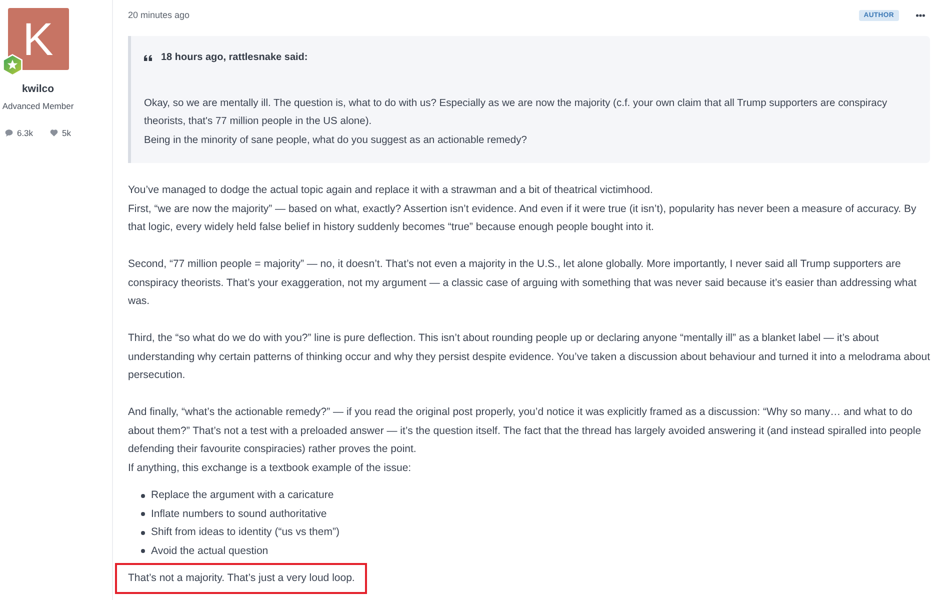 The image size is (937, 600). Describe the element at coordinates (38, 89) in the screenshot. I see `username: kwilco` at that location.